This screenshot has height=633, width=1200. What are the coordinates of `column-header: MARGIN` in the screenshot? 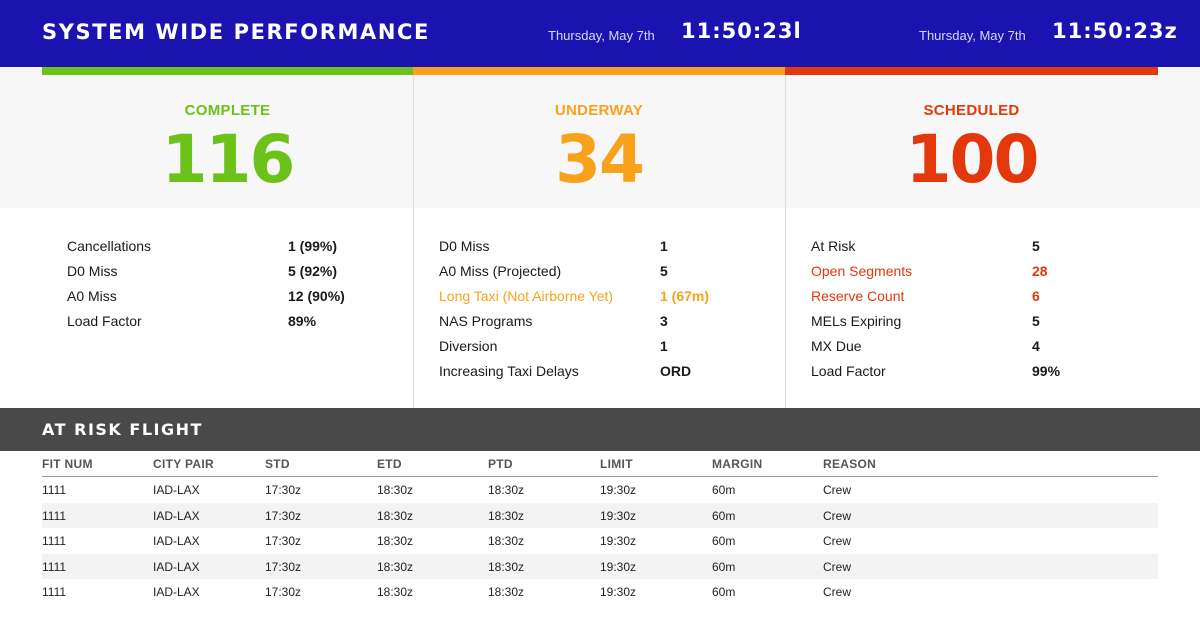 It's located at (737, 464).